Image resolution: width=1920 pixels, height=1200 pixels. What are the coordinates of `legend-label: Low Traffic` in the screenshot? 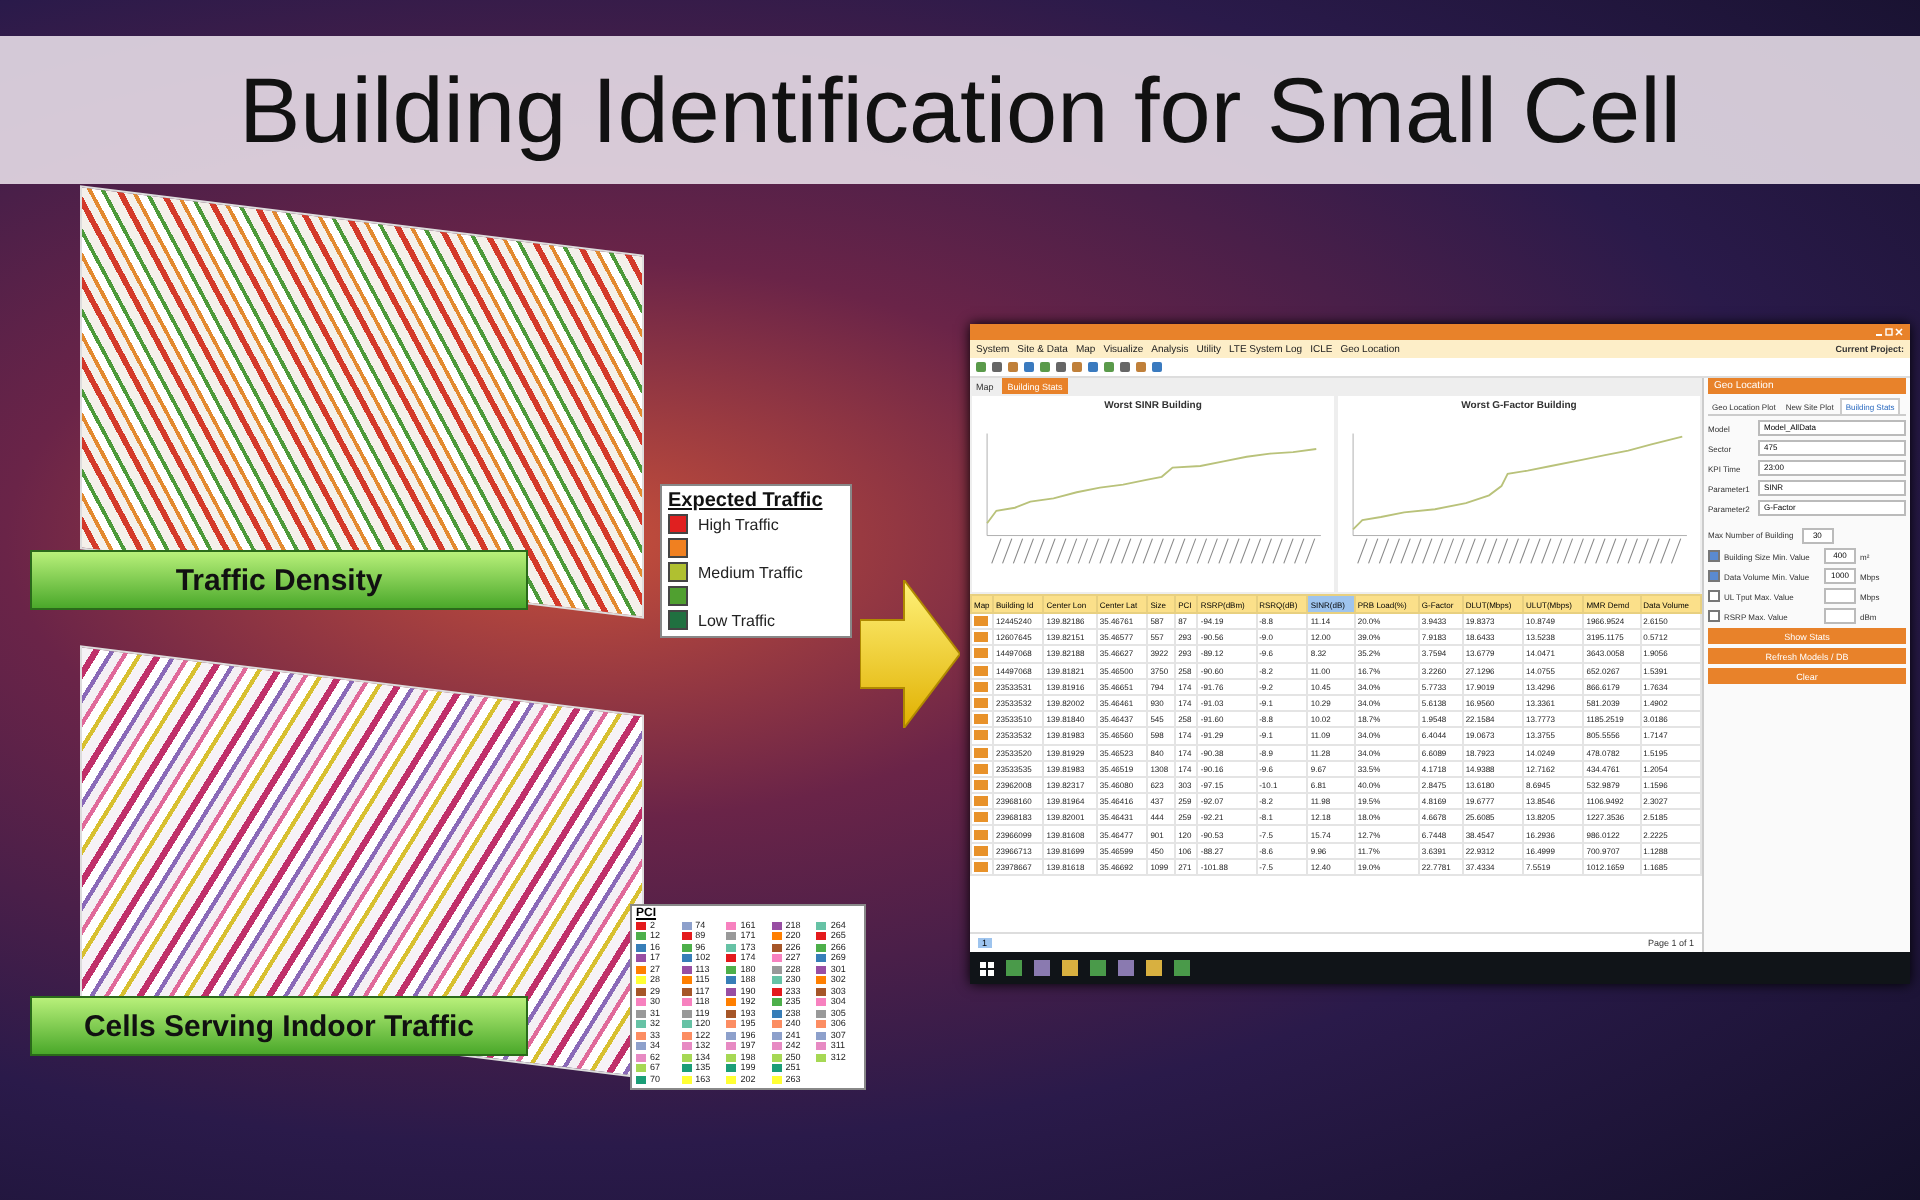 It's located at (737, 620).